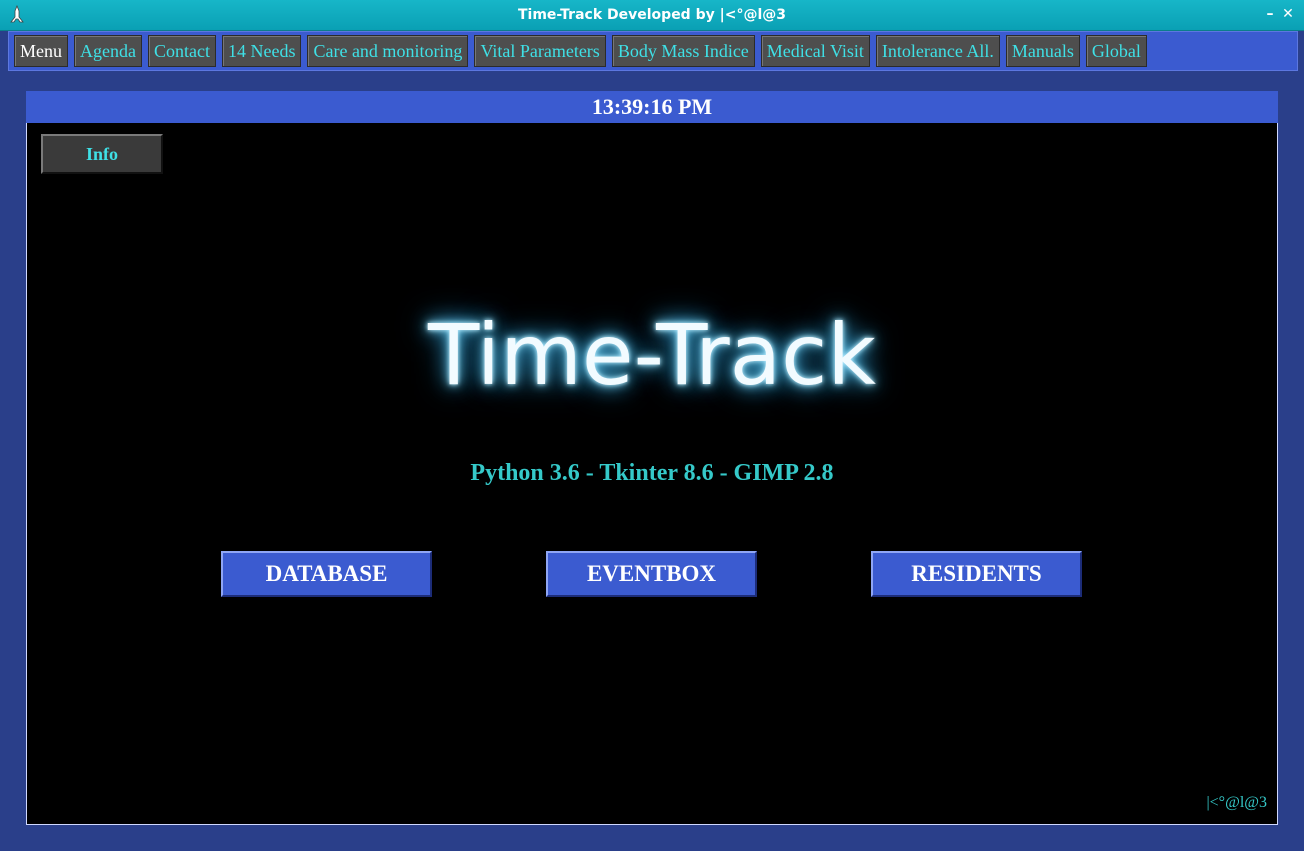 This screenshot has height=851, width=1304. What do you see at coordinates (41, 51) in the screenshot?
I see `menu-button: Menu` at bounding box center [41, 51].